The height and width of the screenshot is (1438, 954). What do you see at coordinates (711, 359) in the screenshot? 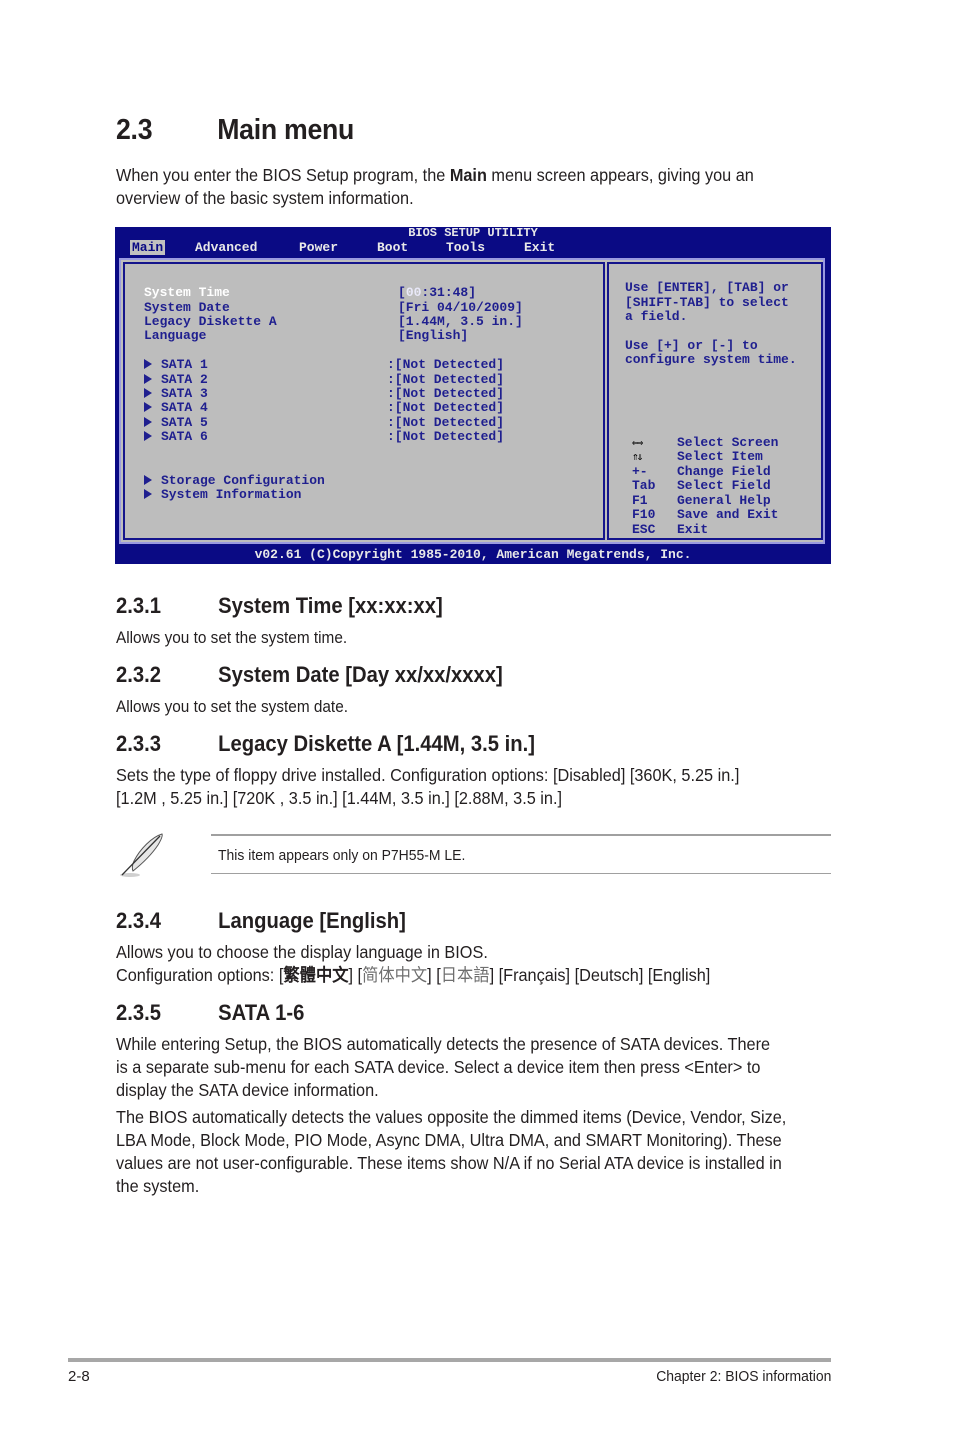
I see `help-line: configure system time.` at bounding box center [711, 359].